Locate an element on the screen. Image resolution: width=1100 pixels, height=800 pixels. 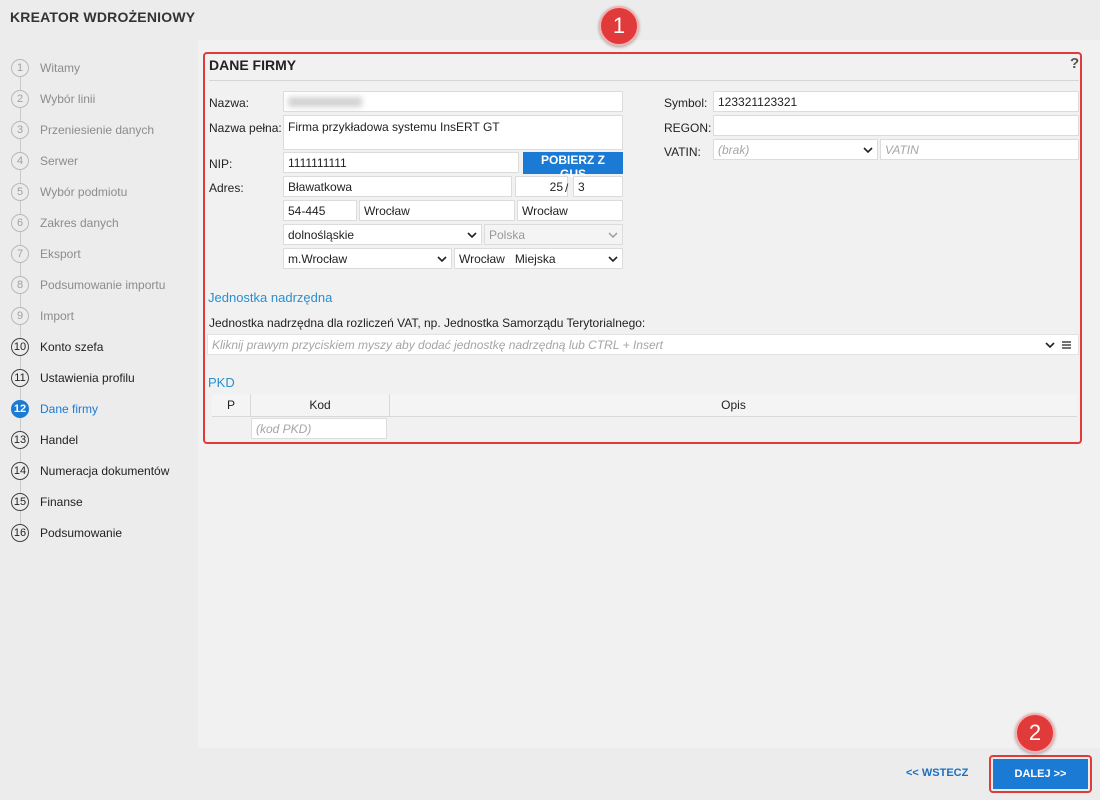
back-button: << WSTECZ is located at coordinates (937, 773).